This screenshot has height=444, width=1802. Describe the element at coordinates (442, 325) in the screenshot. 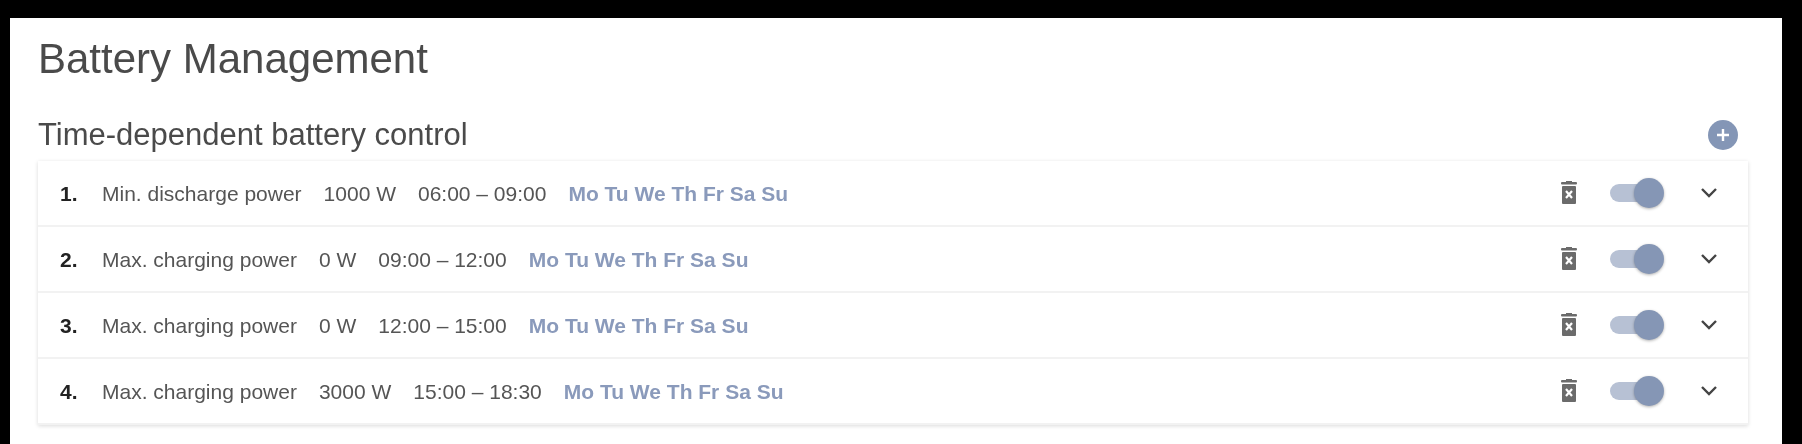

I see `time-range: 12:00 – 15:00` at that location.